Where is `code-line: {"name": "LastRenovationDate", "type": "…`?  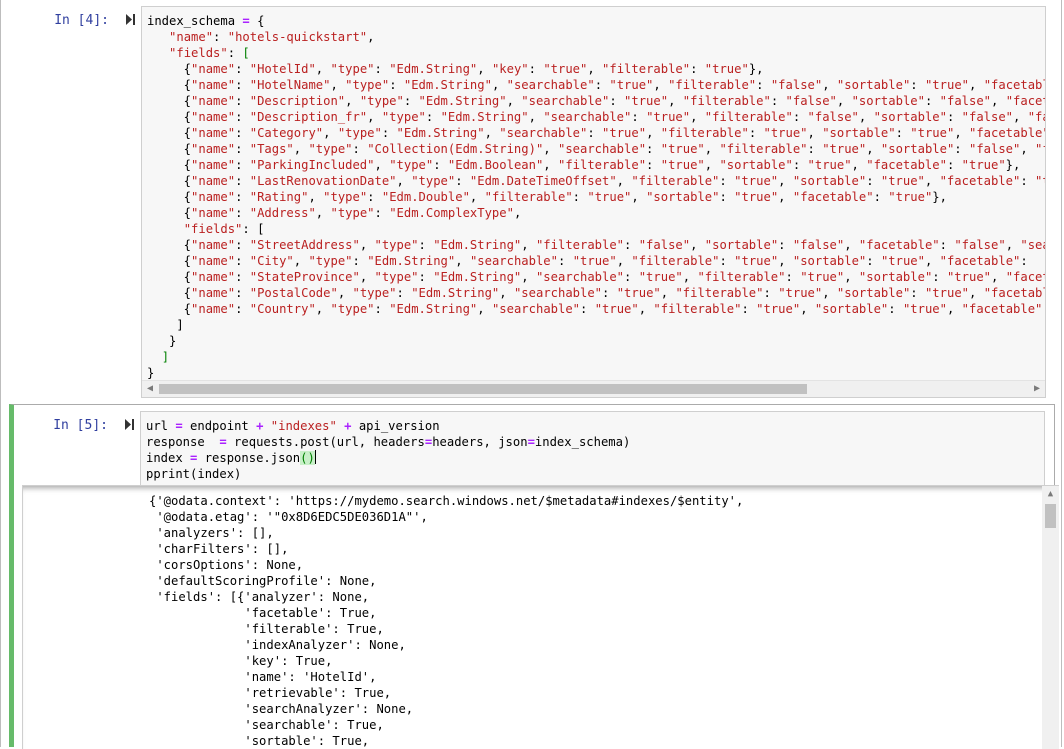
code-line: {"name": "LastRenovationDate", "type": "… is located at coordinates (596, 181).